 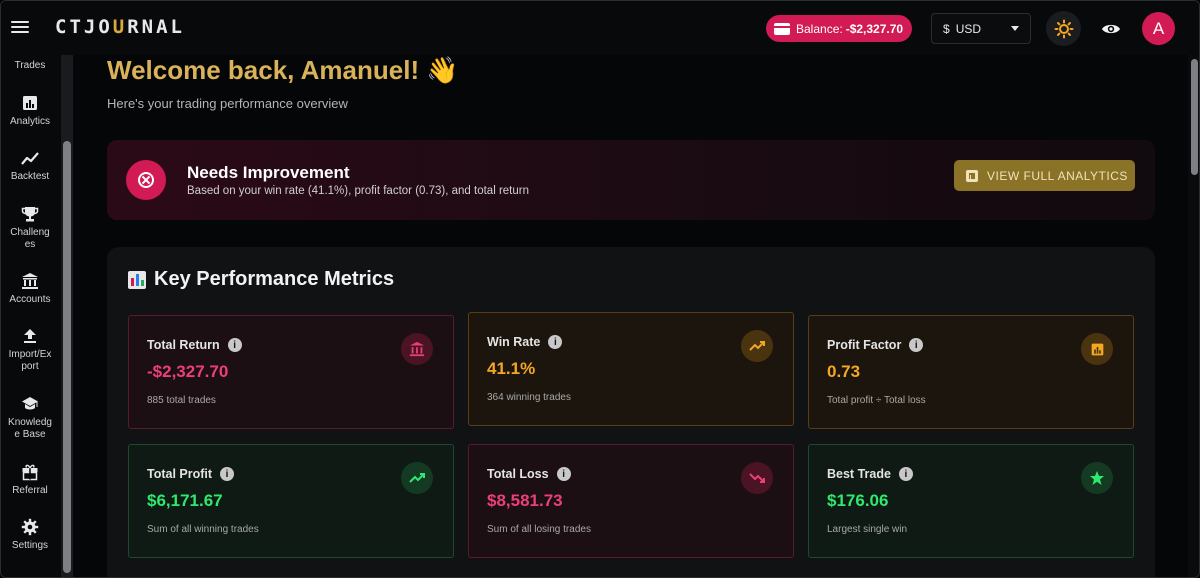 What do you see at coordinates (971, 501) in the screenshot?
I see `metric-card-best-trade: Best Trade i $176.06 Largest single win` at bounding box center [971, 501].